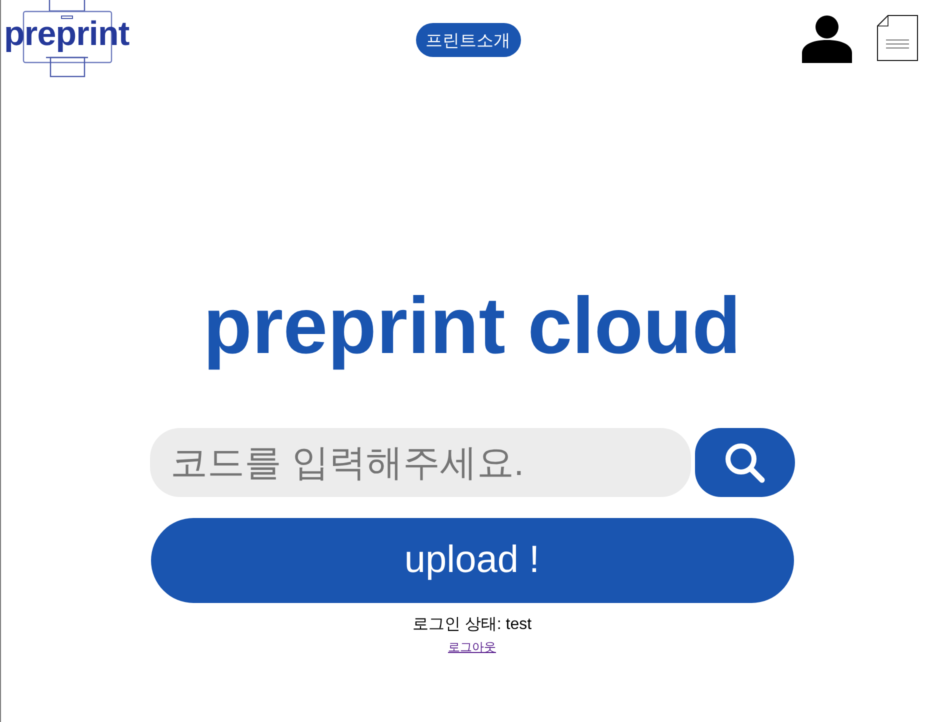 Image resolution: width=935 pixels, height=722 pixels. Describe the element at coordinates (468, 40) in the screenshot. I see `nav-button: 프린트소개` at that location.